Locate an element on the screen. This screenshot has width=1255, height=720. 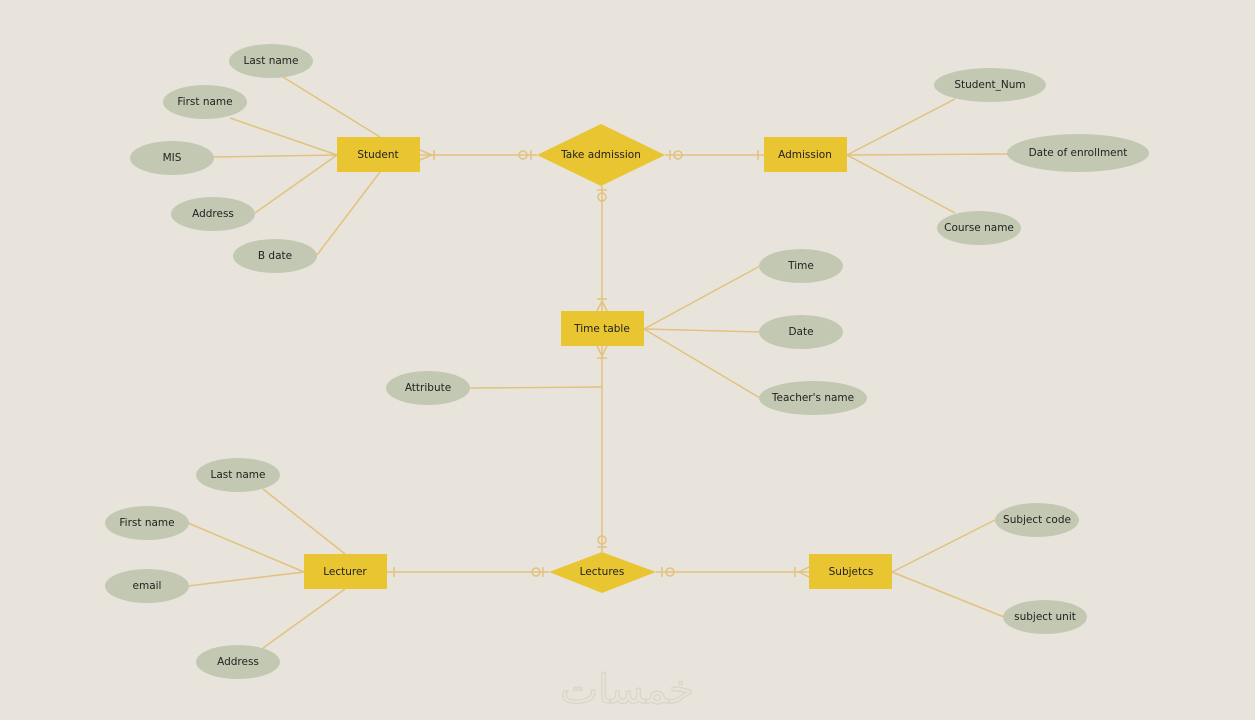
attribute-student-address: Address is located at coordinates (213, 214).